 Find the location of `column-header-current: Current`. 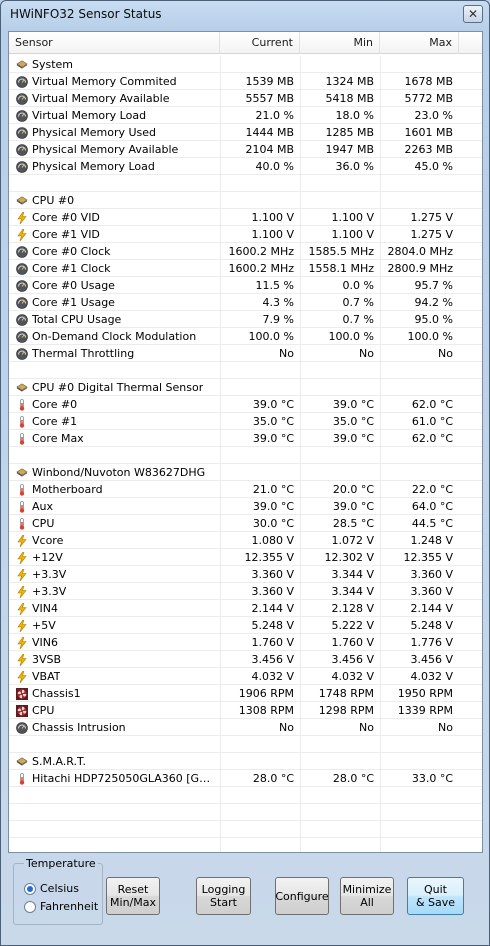

column-header-current: Current is located at coordinates (260, 43).